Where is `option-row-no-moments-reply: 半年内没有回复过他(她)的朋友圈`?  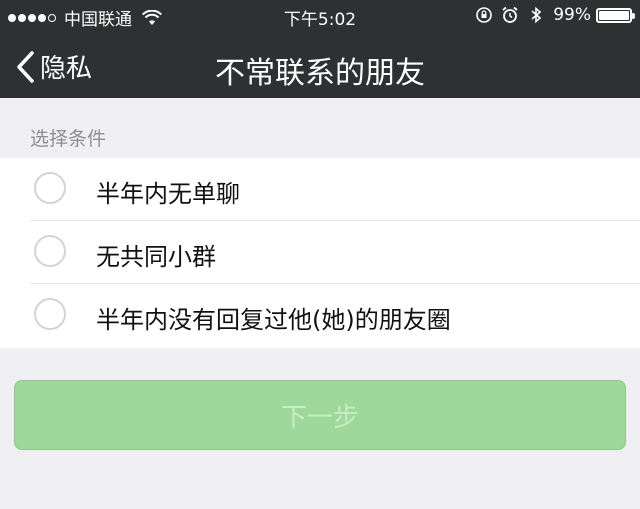 option-row-no-moments-reply: 半年内没有回复过他(她)的朋友圈 is located at coordinates (320, 315).